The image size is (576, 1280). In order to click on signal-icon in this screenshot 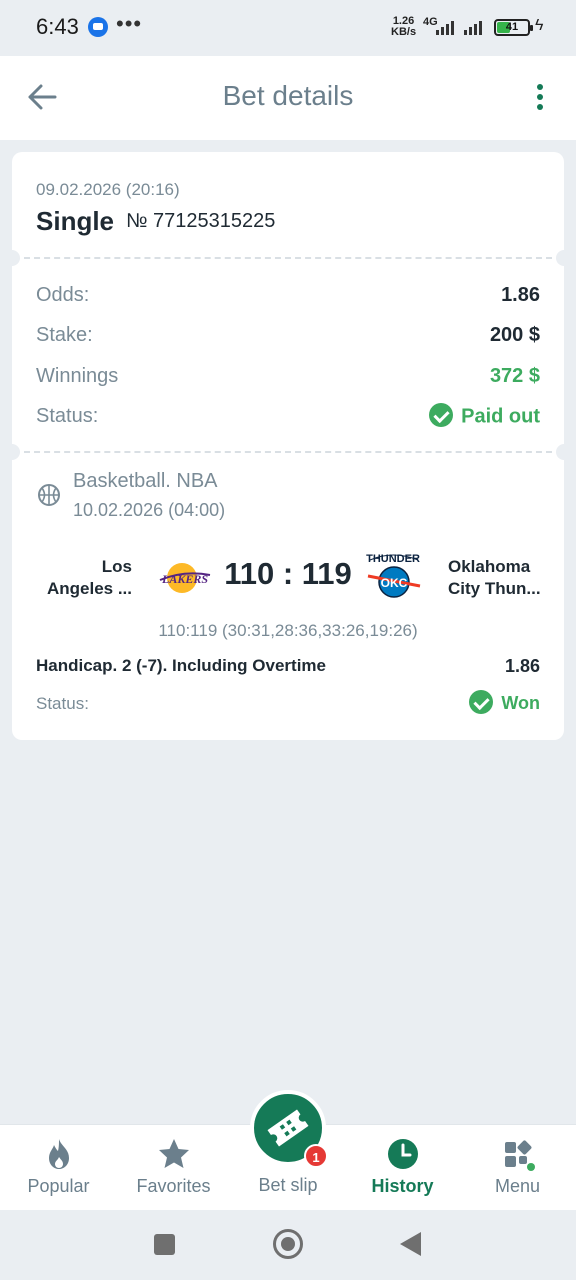, I will do `click(445, 27)`.